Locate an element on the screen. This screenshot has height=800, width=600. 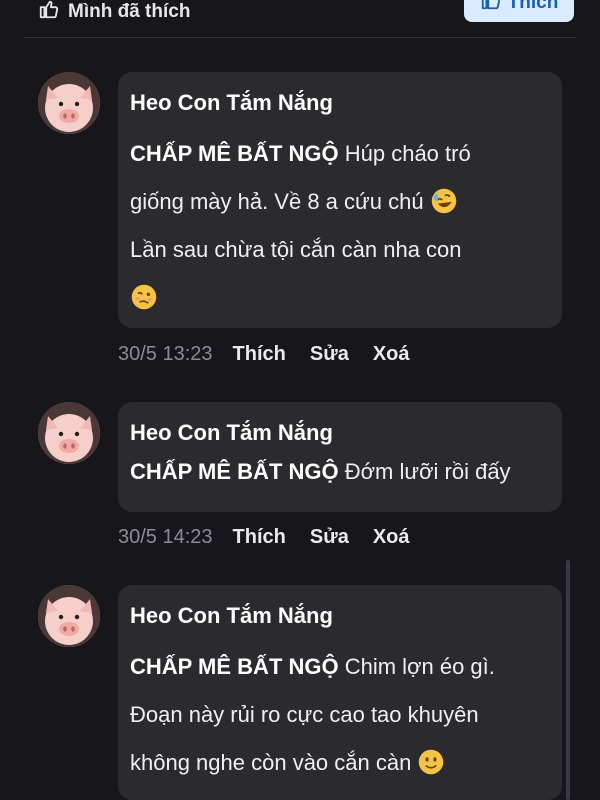
like-button: Thích is located at coordinates (519, 11).